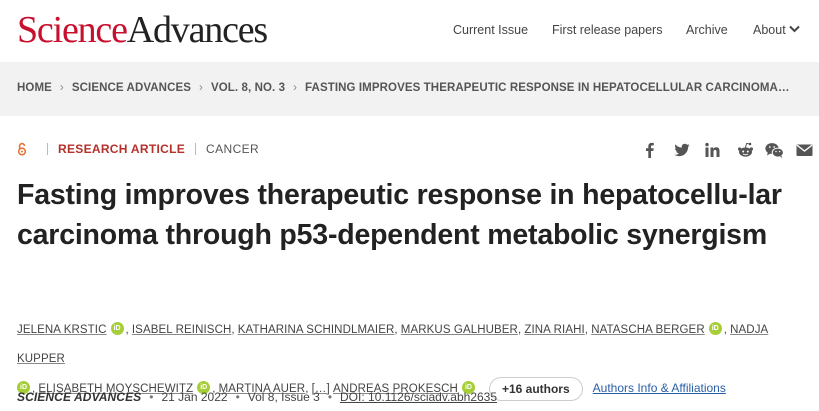 This screenshot has width=819, height=411. Describe the element at coordinates (648, 330) in the screenshot. I see `author-link: Natascha Berger` at that location.